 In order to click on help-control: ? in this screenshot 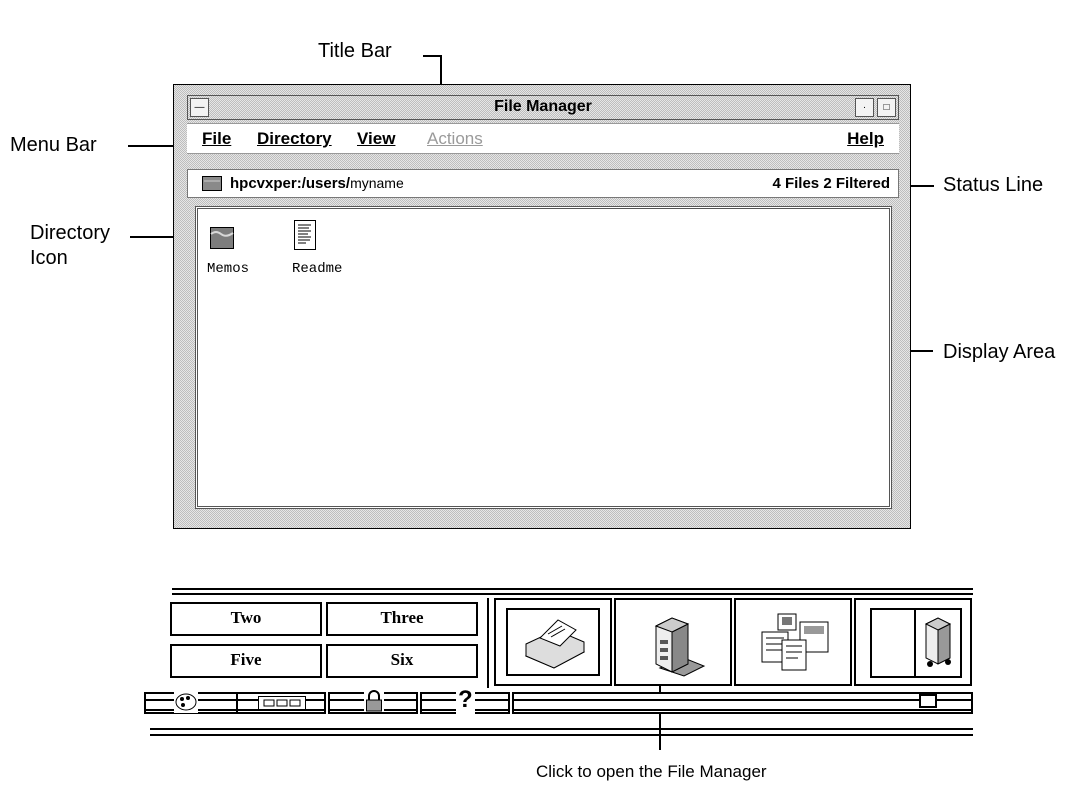, I will do `click(465, 700)`.